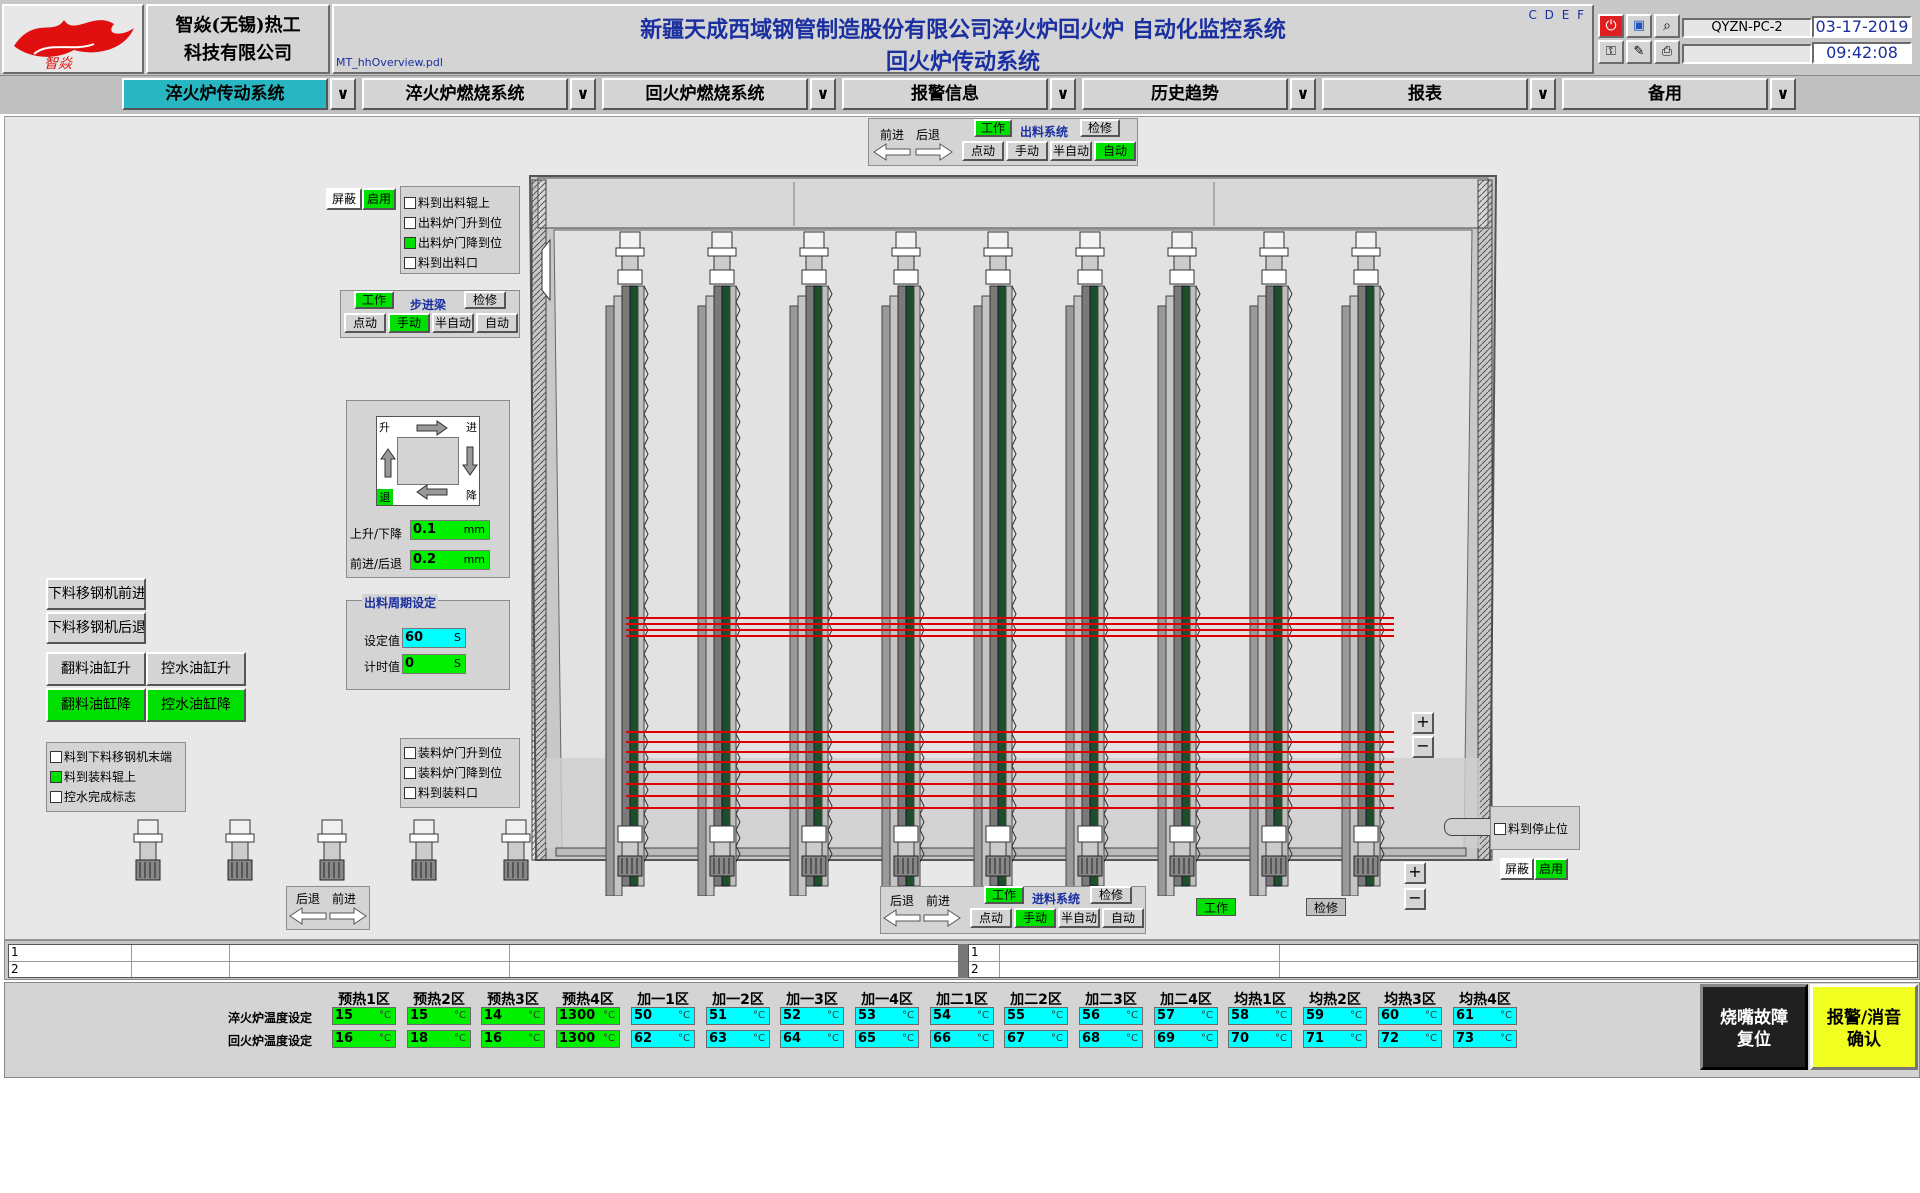 The width and height of the screenshot is (1920, 1193). Describe the element at coordinates (962, 1016) in the screenshot. I see `temp-setpoint-cell: 54 °C` at that location.